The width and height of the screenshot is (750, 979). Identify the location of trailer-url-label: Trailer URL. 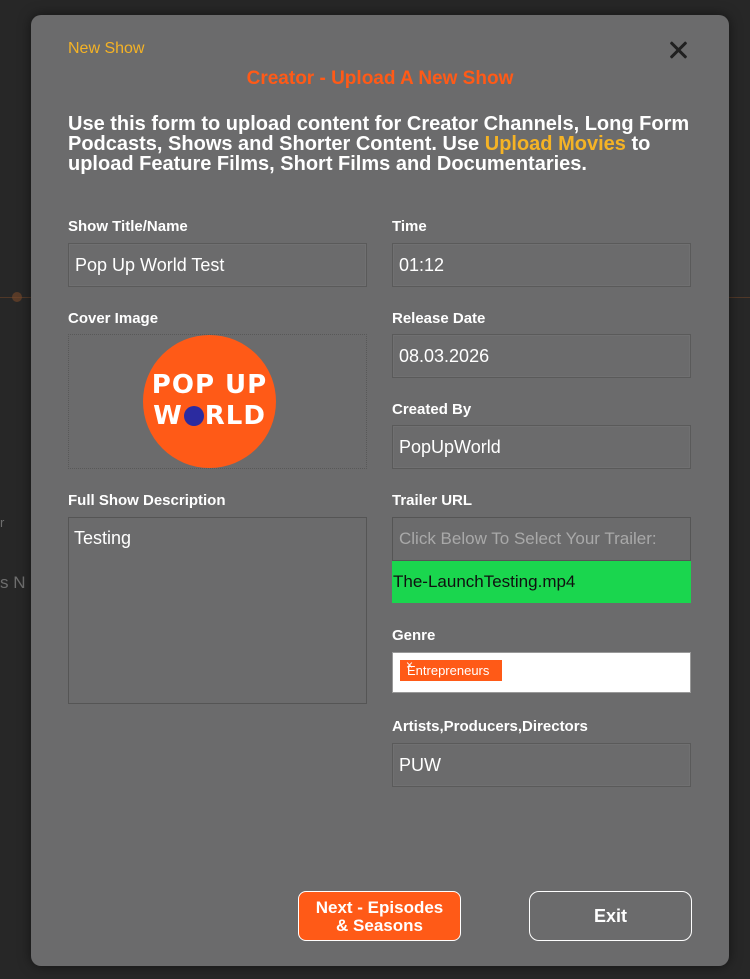
(432, 500).